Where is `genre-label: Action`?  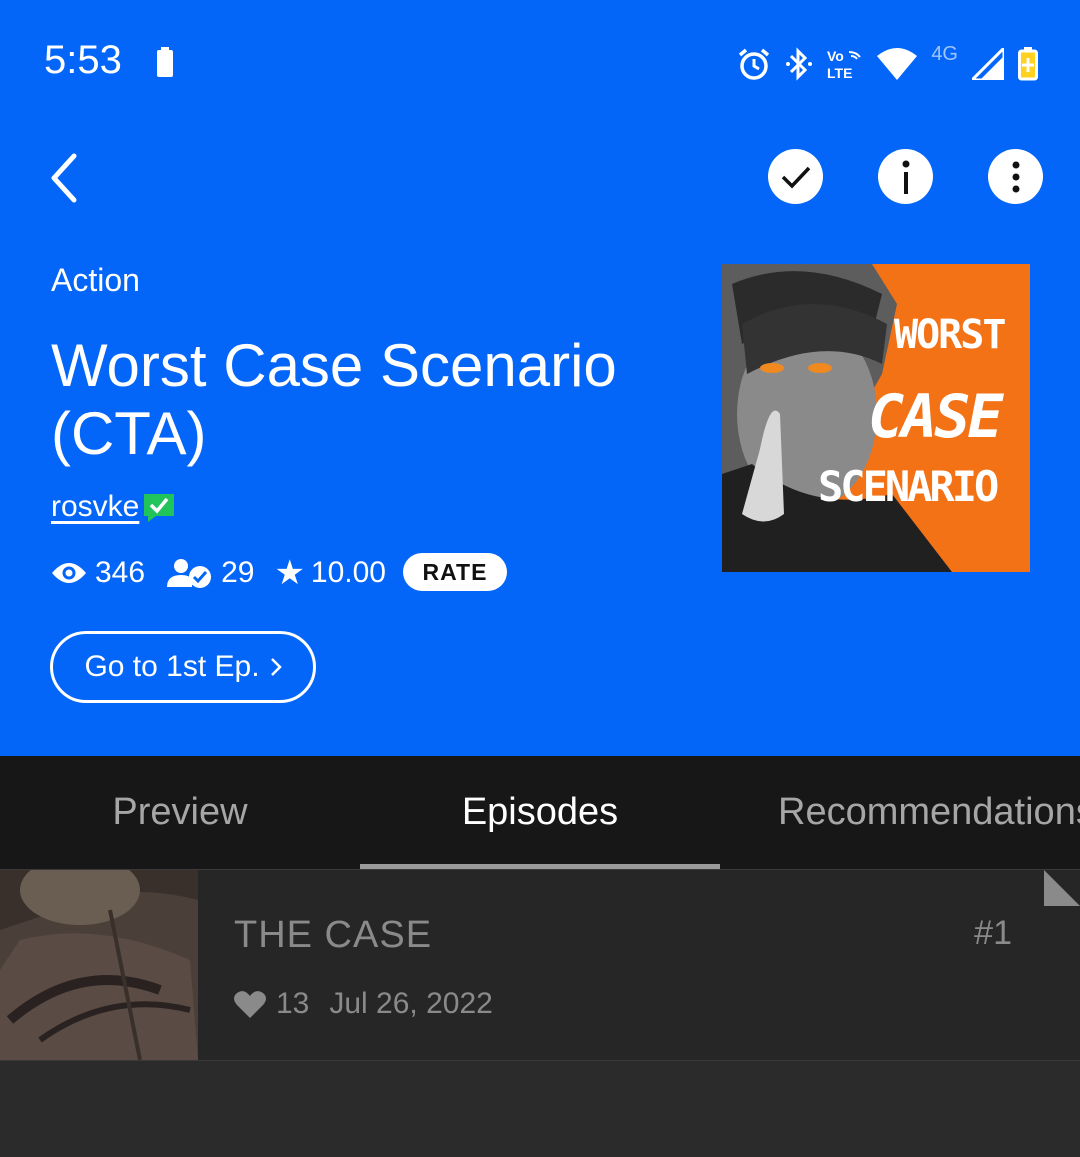
genre-label: Action is located at coordinates (95, 280).